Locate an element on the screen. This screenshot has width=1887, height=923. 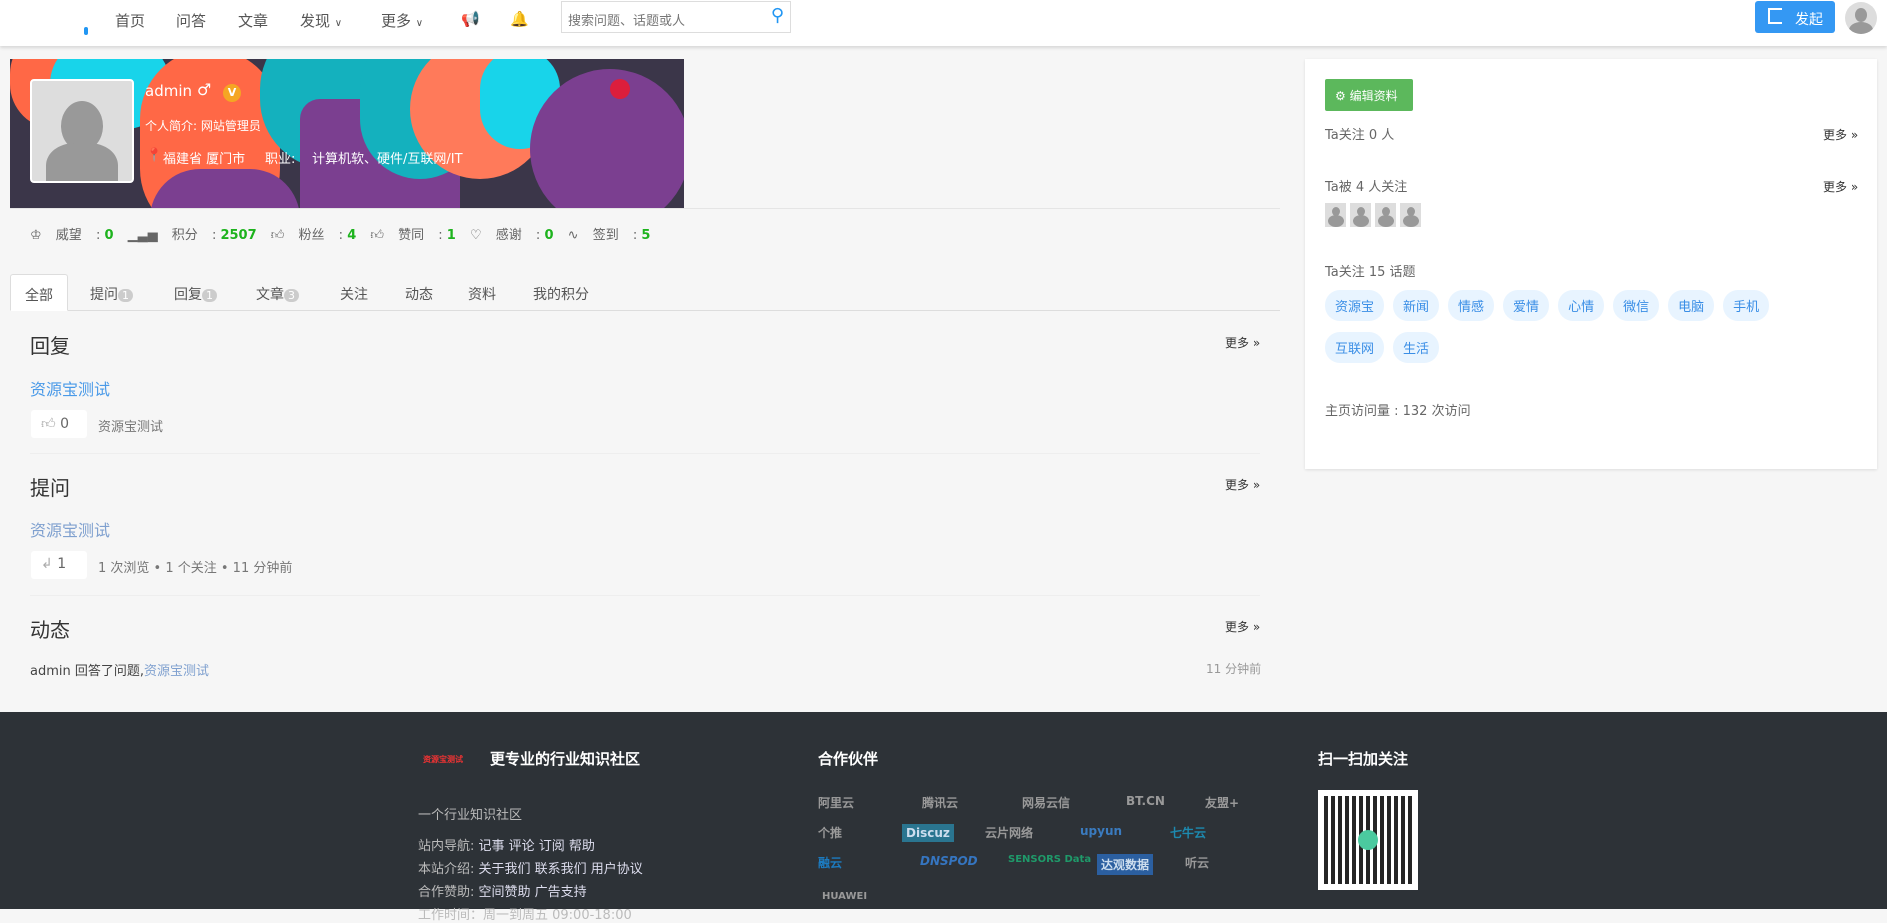
partner-logo: HUAWEI is located at coordinates (844, 896).